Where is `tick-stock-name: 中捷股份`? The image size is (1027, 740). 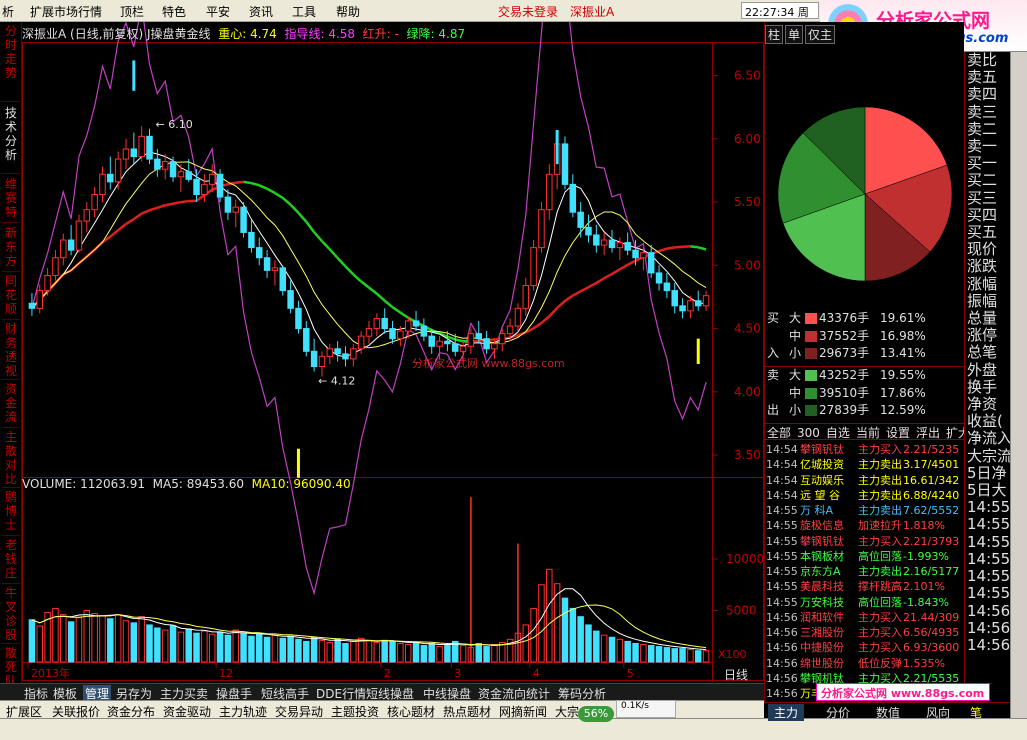
tick-stock-name: 中捷股份 is located at coordinates (822, 648).